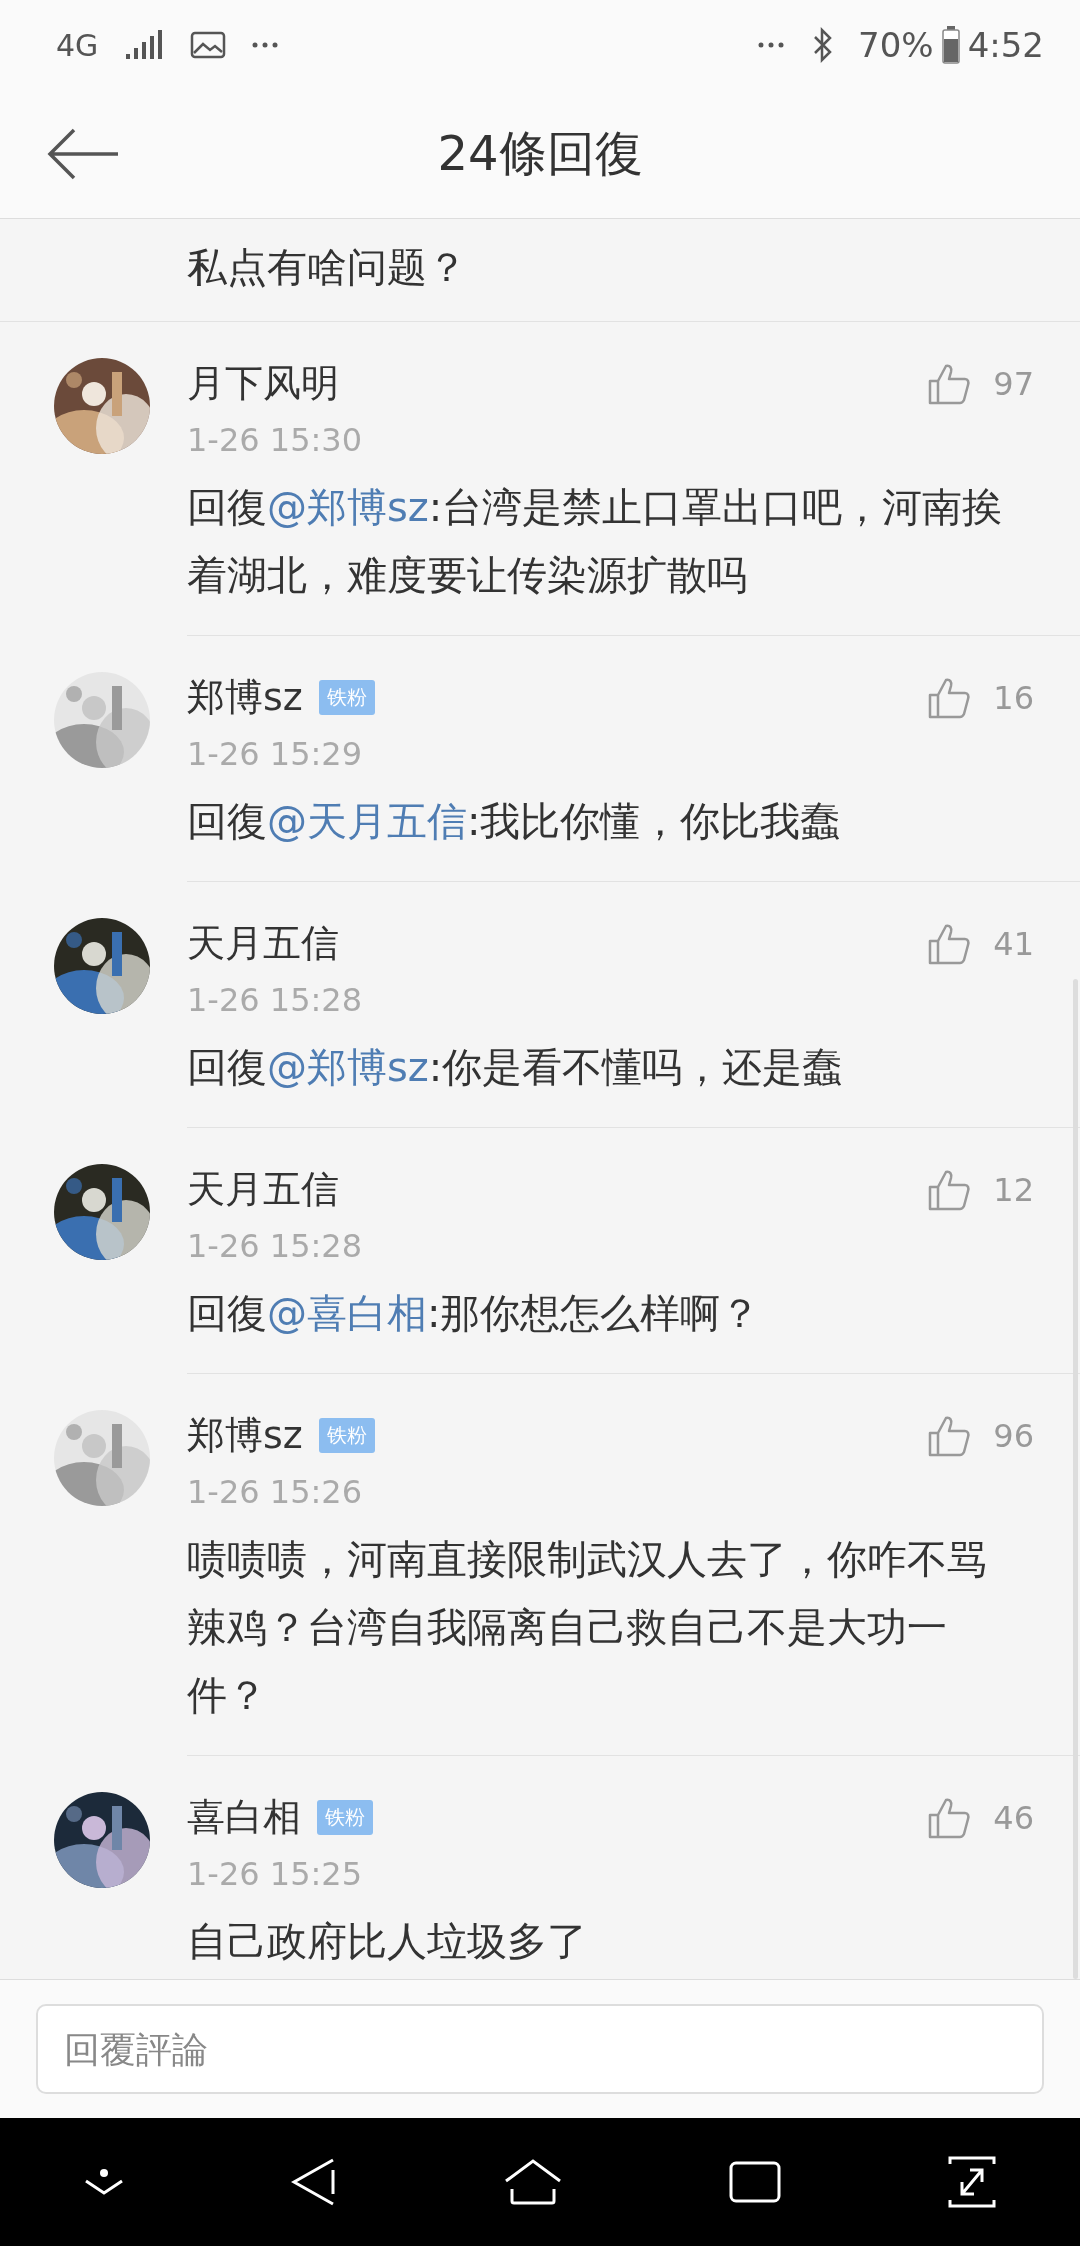  What do you see at coordinates (313, 2182) in the screenshot?
I see `back-nav-icon` at bounding box center [313, 2182].